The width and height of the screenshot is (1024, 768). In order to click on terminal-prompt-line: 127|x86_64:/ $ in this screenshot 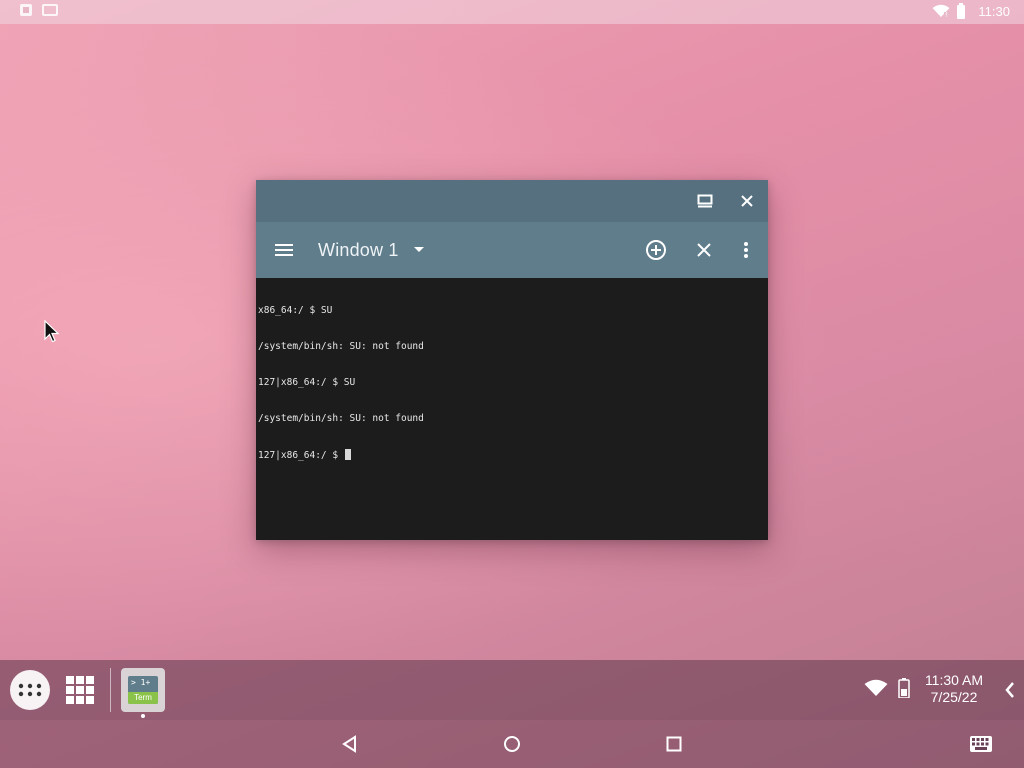, I will do `click(512, 455)`.